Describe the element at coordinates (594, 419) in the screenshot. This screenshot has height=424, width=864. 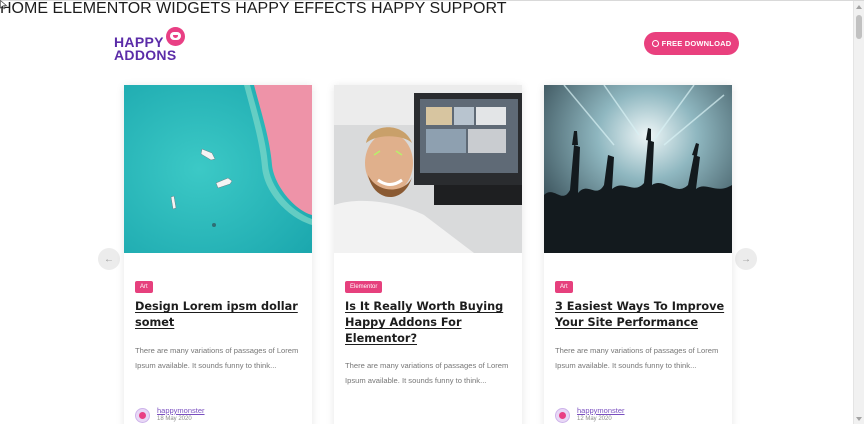
I see `post-date: 12 May 2020` at that location.